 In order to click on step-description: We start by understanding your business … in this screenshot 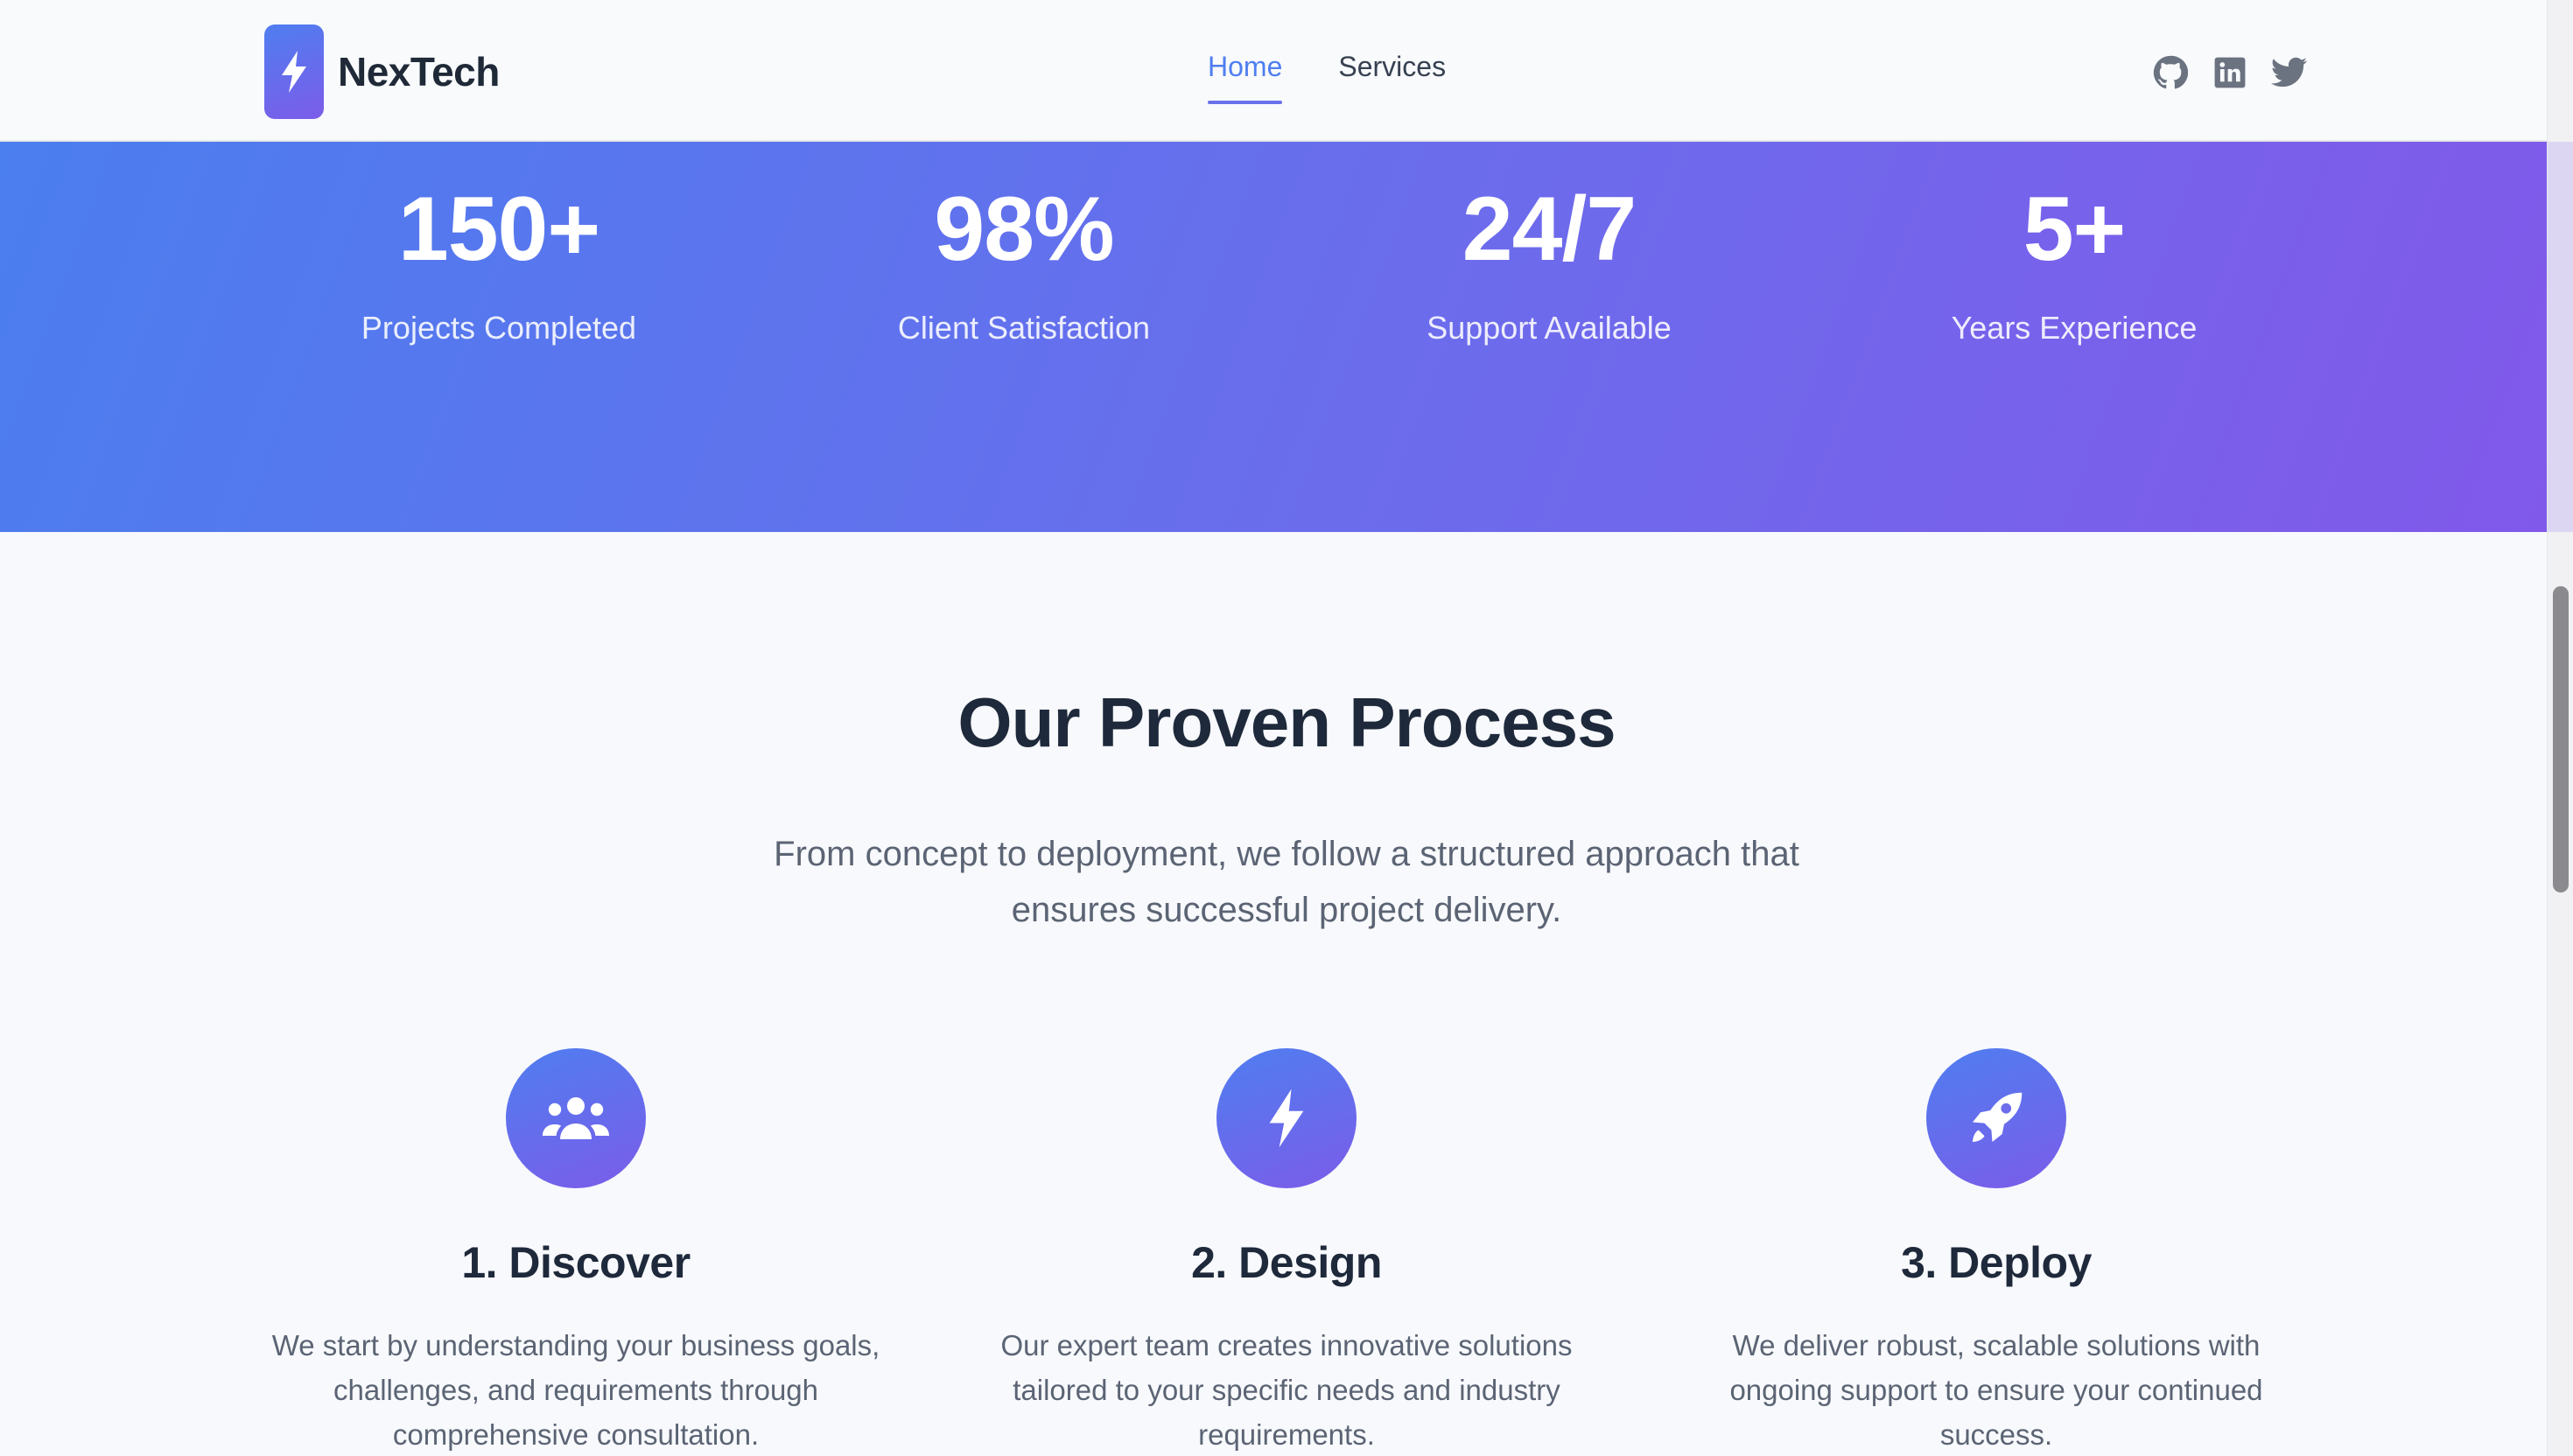, I will do `click(575, 1390)`.